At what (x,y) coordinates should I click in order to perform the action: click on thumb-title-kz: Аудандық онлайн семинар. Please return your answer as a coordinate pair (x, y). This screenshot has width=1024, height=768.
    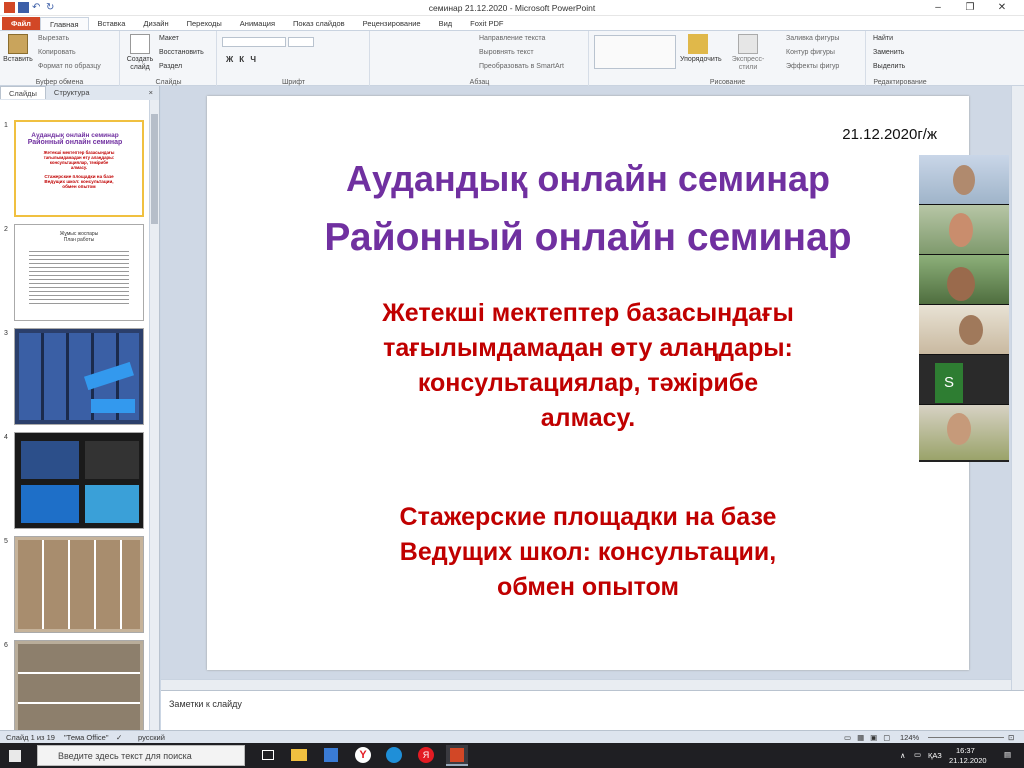
    Looking at the image, I should click on (75, 135).